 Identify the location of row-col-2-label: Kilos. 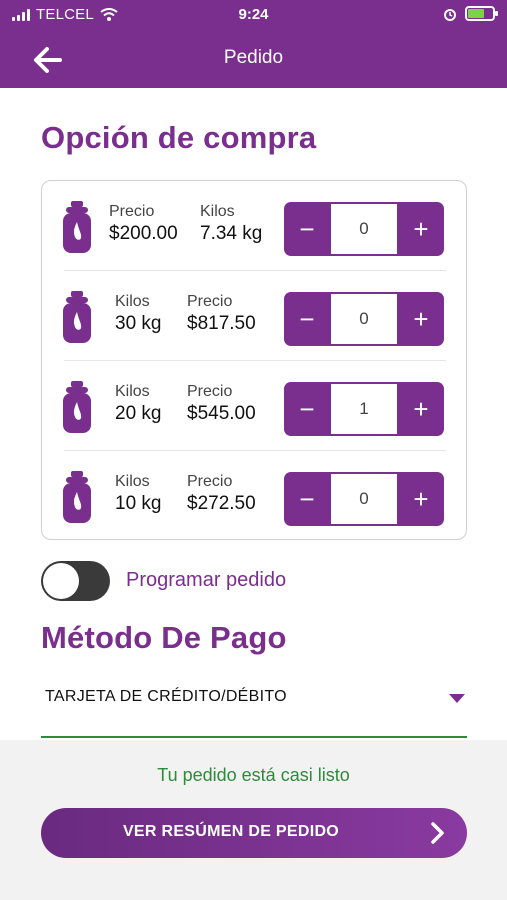
(217, 211).